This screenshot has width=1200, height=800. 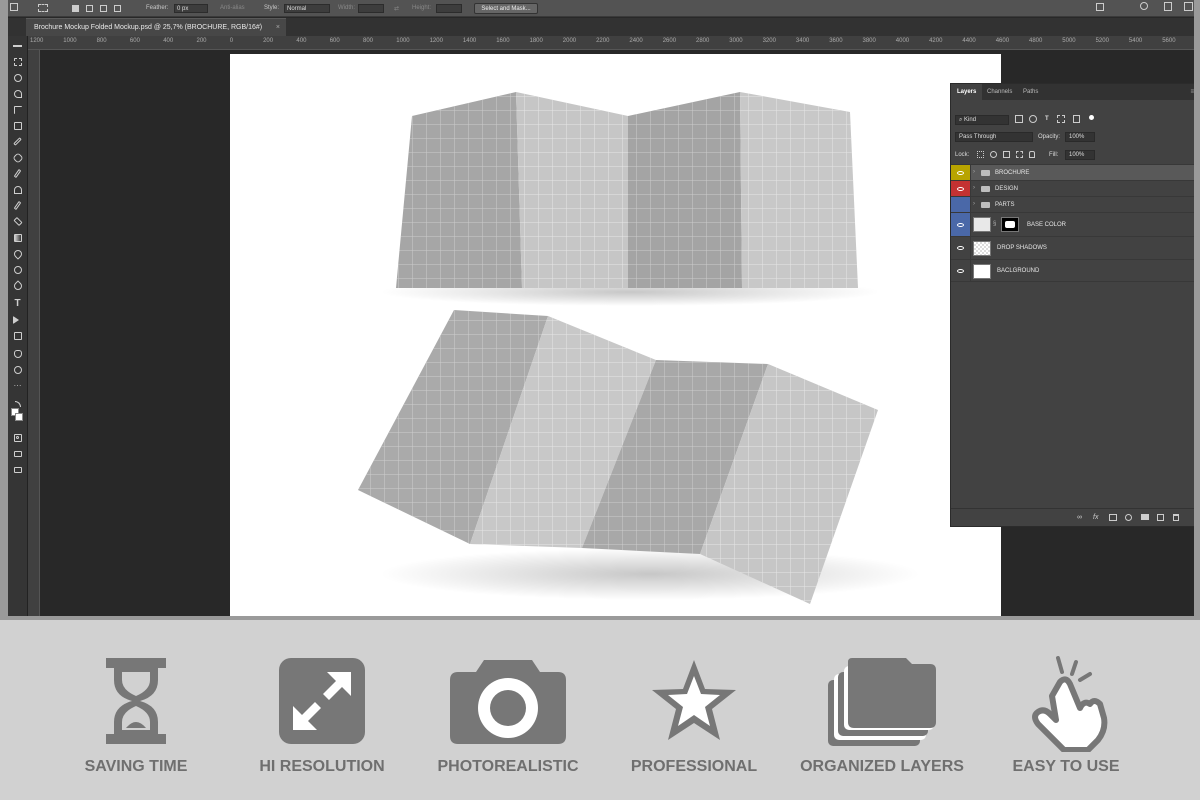 I want to click on swap-icon: ⇄, so click(x=396, y=8).